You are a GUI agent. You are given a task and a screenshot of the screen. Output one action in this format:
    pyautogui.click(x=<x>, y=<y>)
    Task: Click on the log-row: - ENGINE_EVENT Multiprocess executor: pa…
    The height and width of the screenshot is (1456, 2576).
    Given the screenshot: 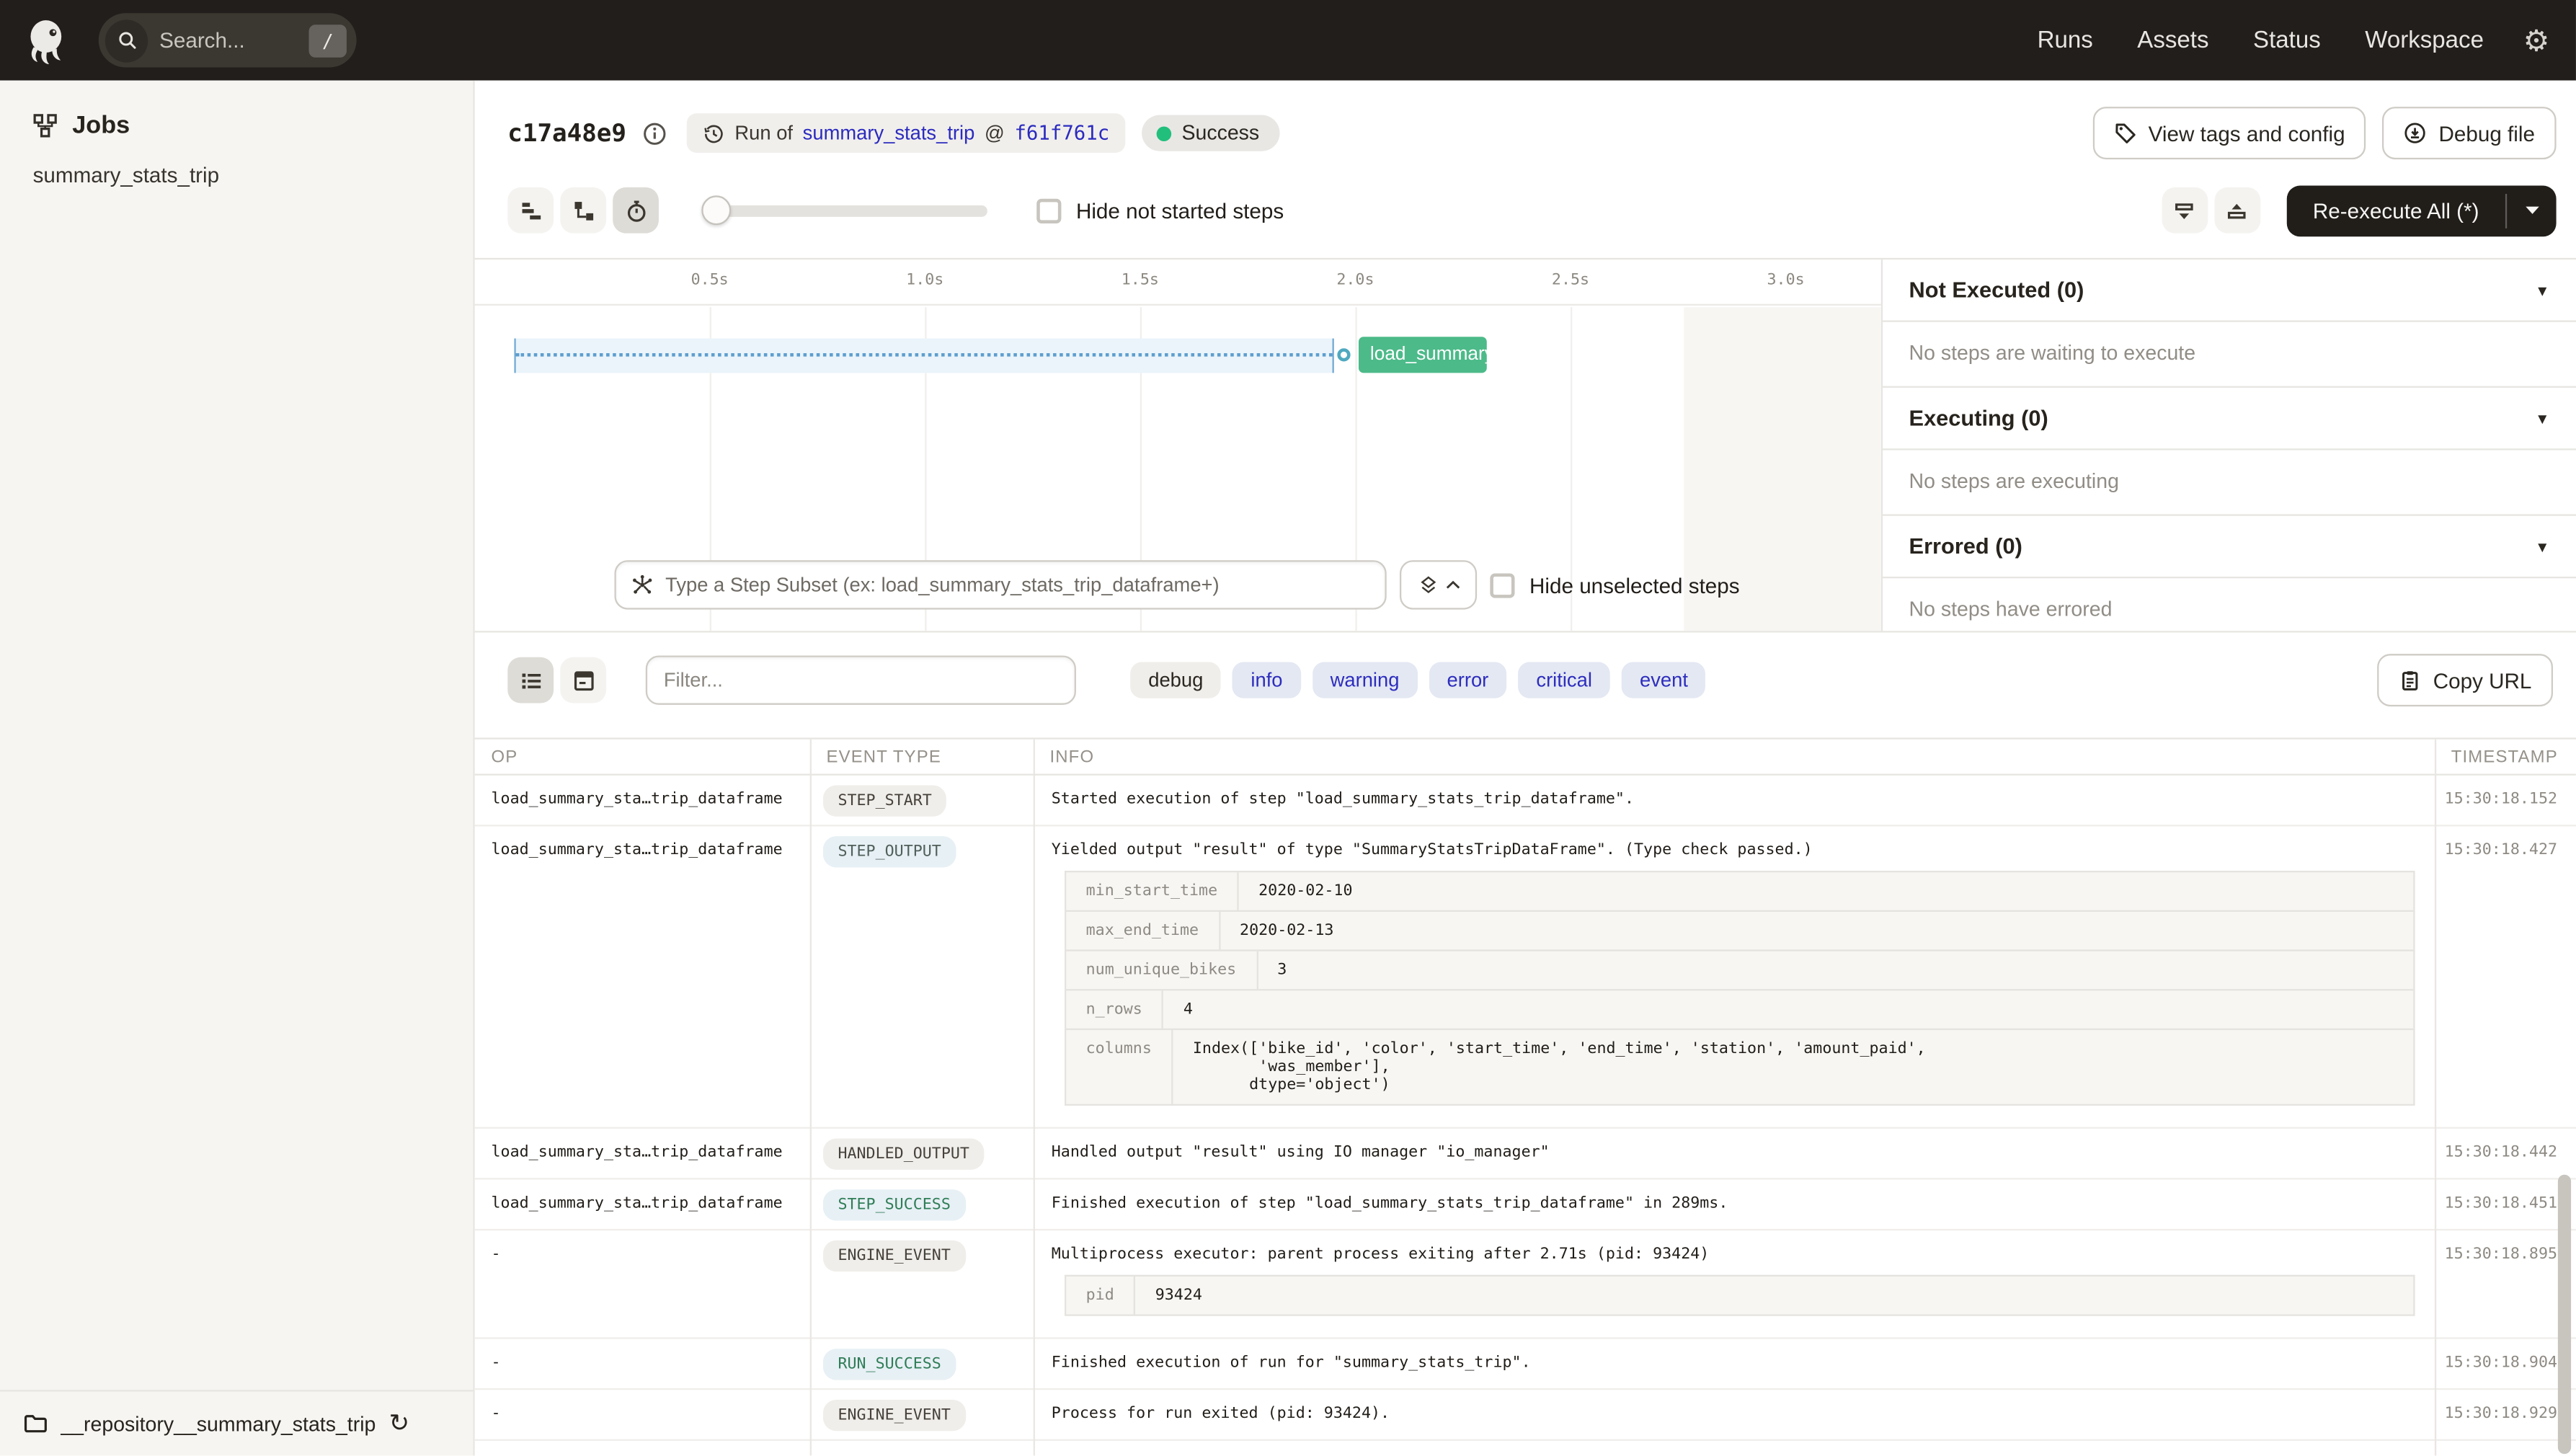 What is the action you would take?
    pyautogui.click(x=1525, y=1284)
    